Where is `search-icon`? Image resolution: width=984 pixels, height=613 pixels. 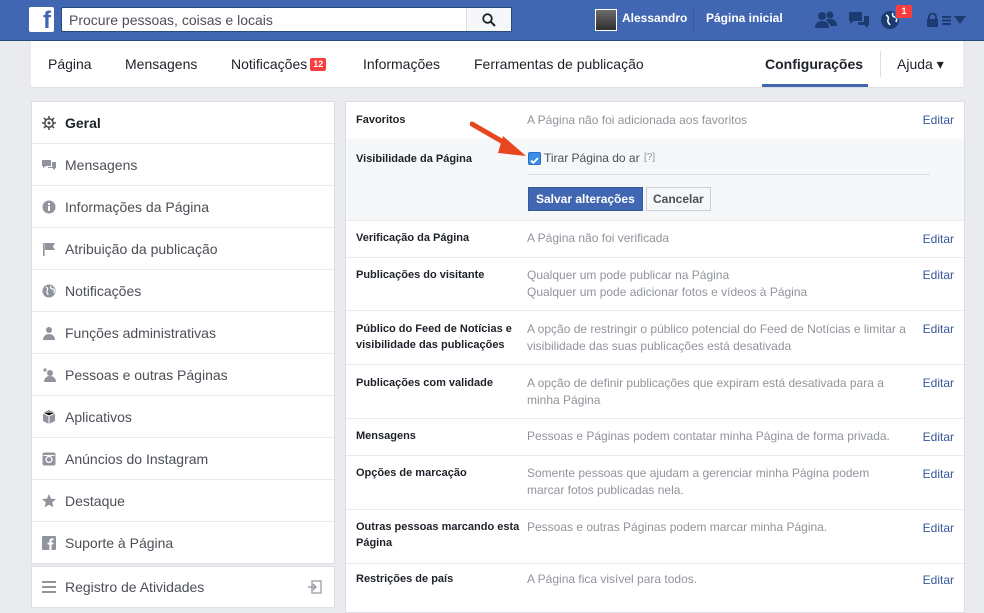
search-icon is located at coordinates (489, 19).